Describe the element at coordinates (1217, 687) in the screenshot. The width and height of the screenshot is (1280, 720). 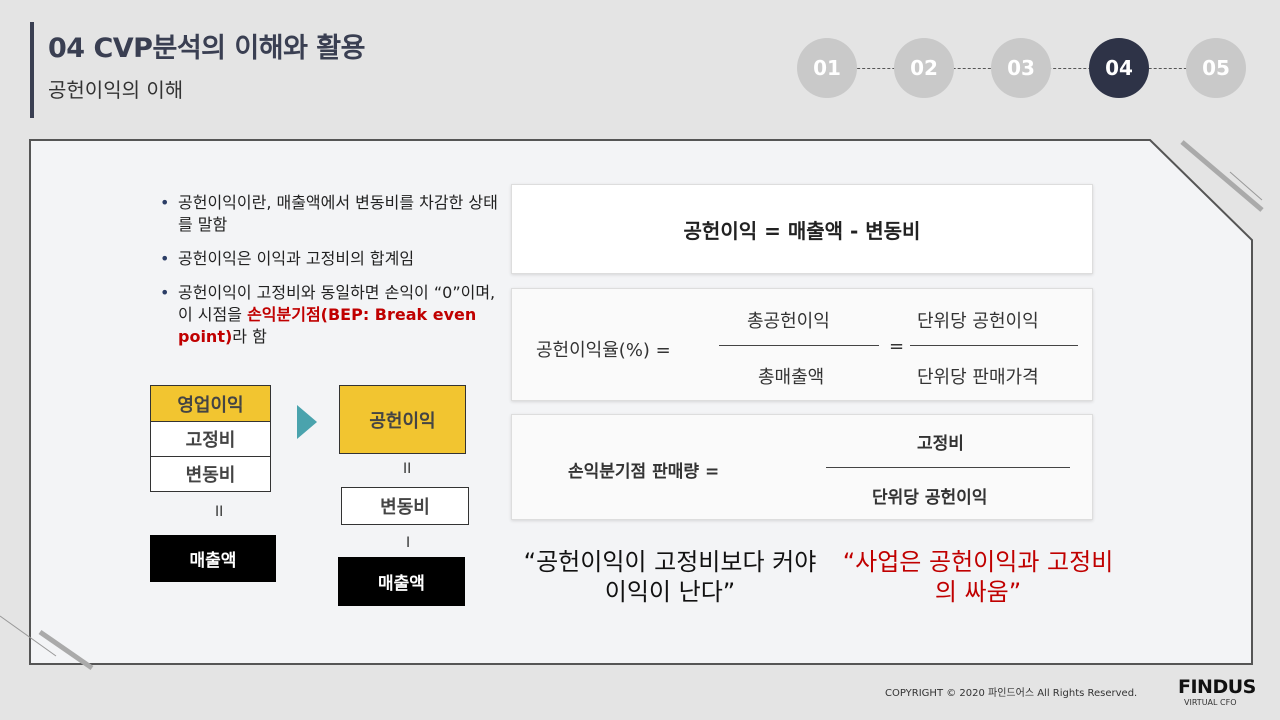
I see `findus-logo: FINDUS` at that location.